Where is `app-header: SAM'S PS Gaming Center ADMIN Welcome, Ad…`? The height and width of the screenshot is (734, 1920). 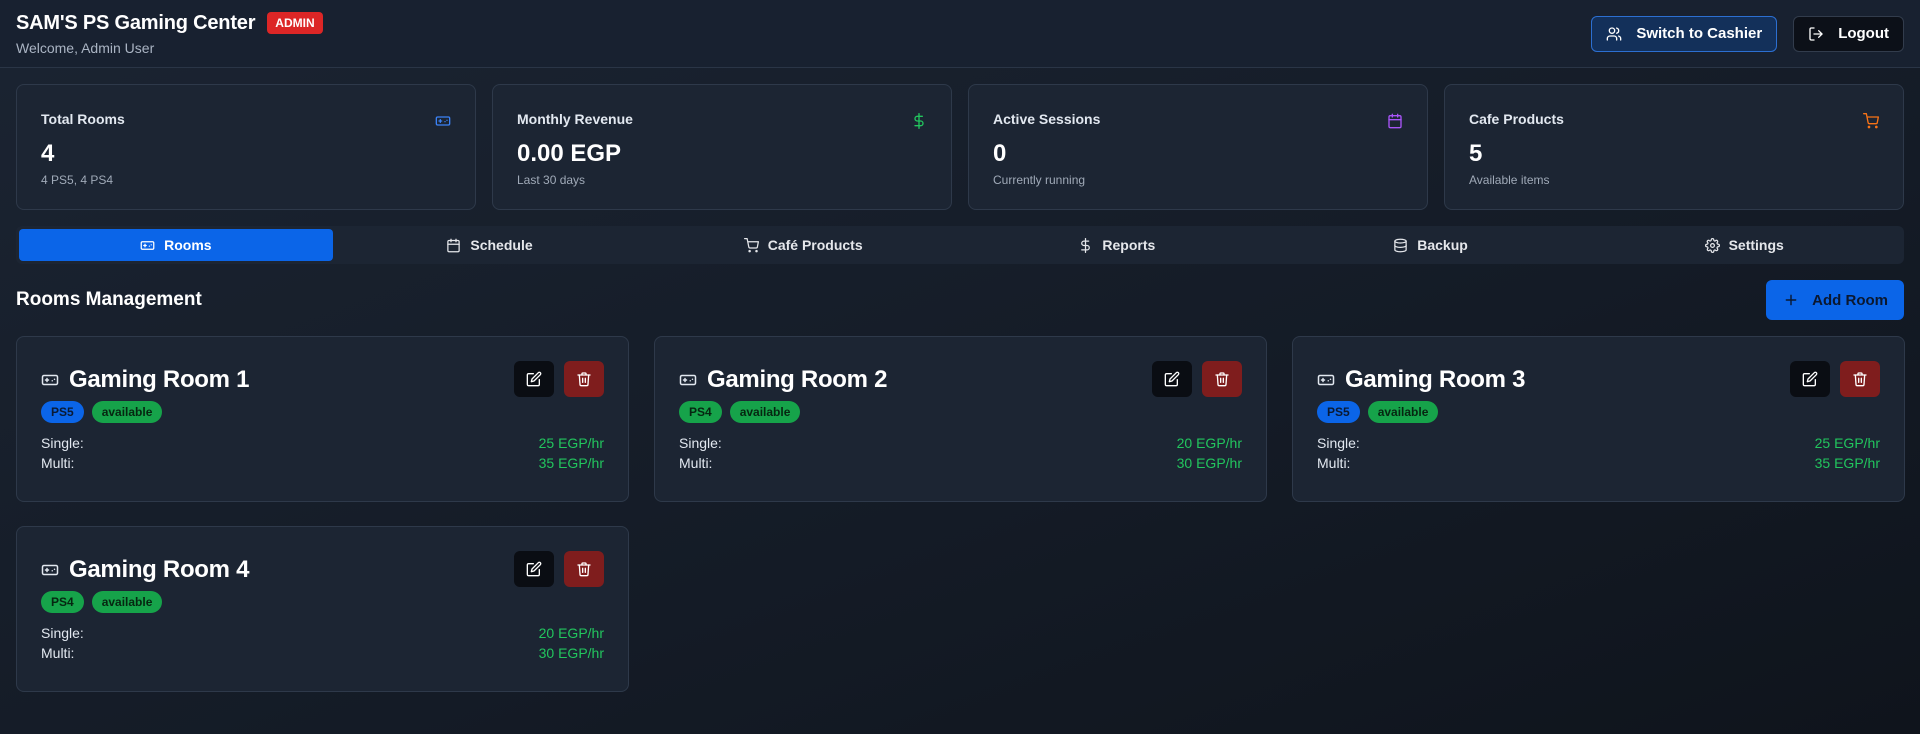 app-header: SAM'S PS Gaming Center ADMIN Welcome, Ad… is located at coordinates (960, 34).